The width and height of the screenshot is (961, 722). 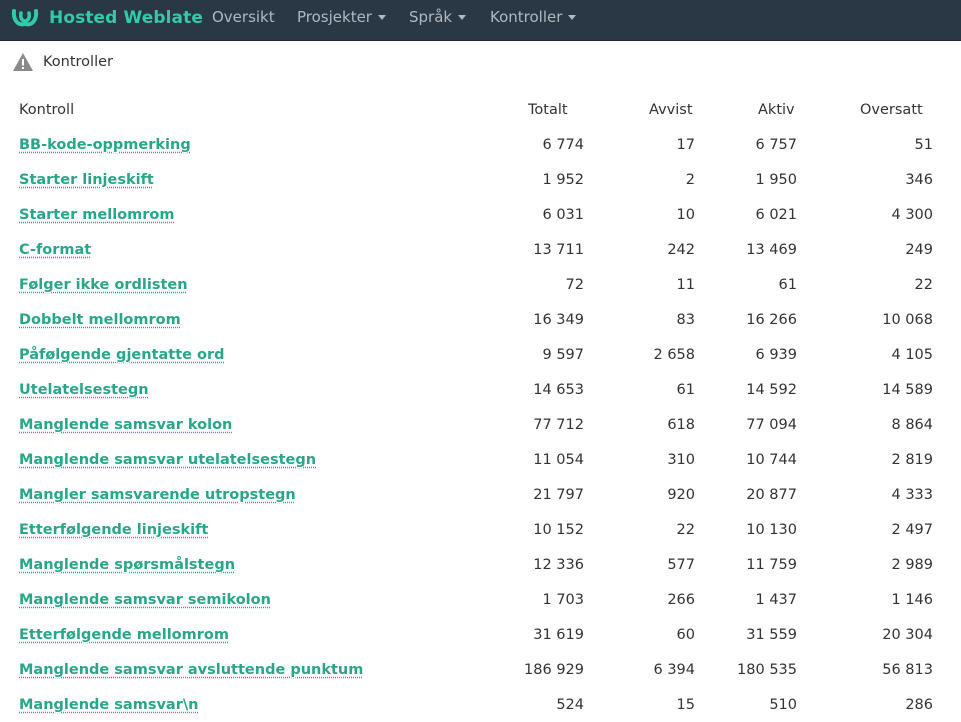 I want to click on dismissed-cell: 10, so click(x=685, y=214).